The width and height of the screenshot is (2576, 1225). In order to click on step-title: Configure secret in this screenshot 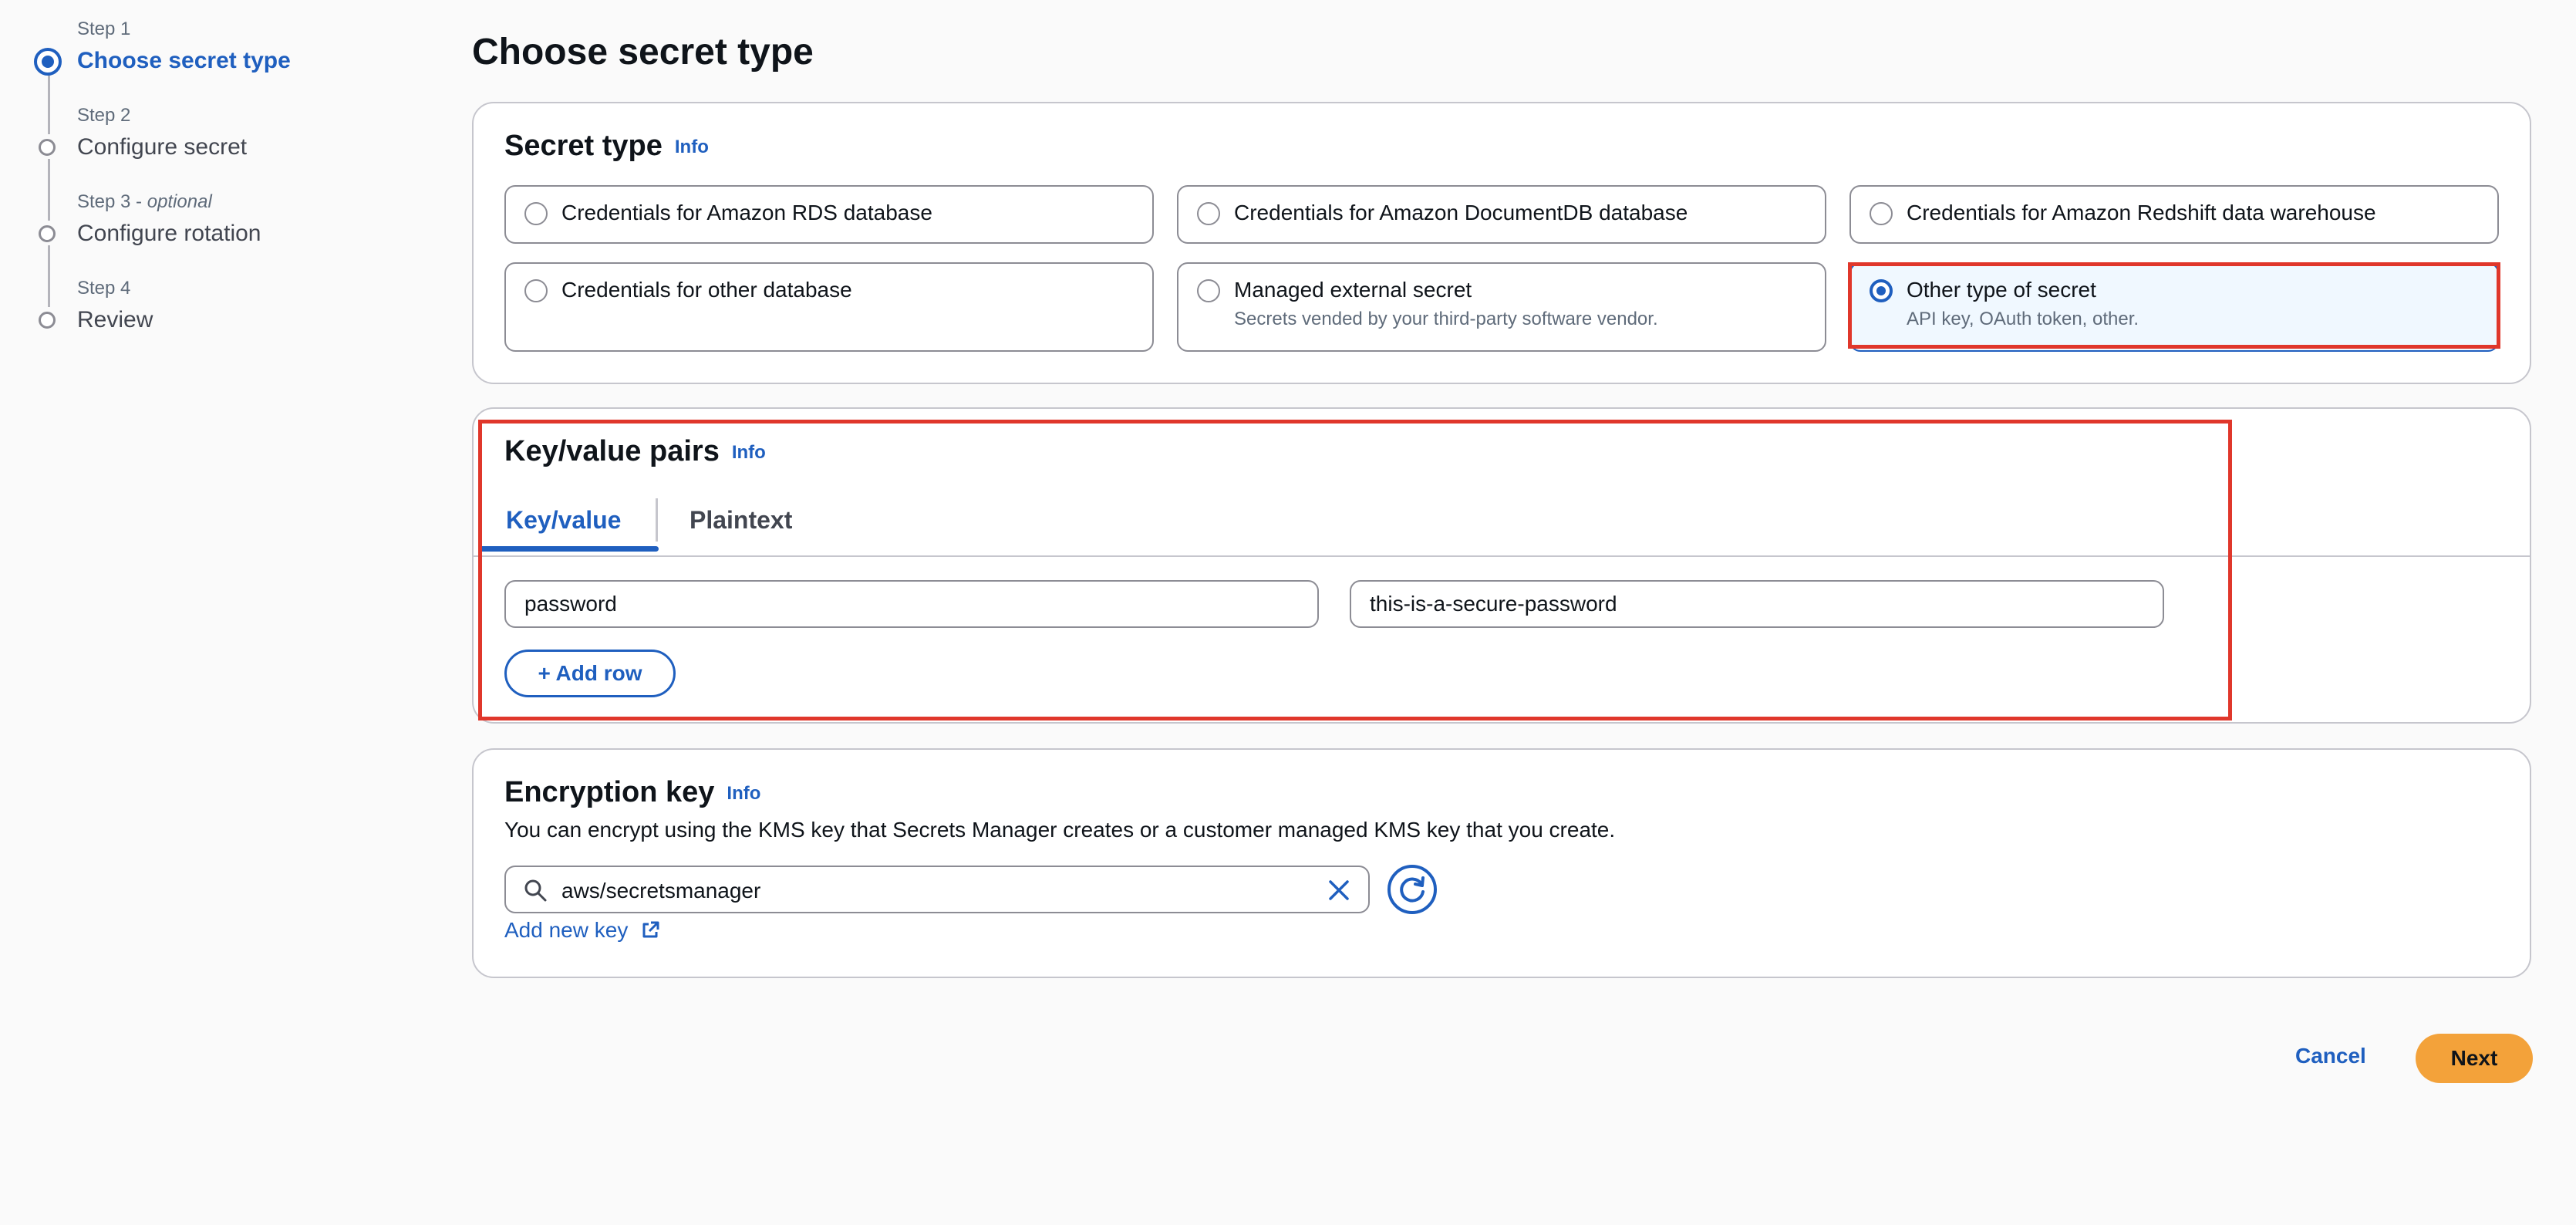, I will do `click(162, 147)`.